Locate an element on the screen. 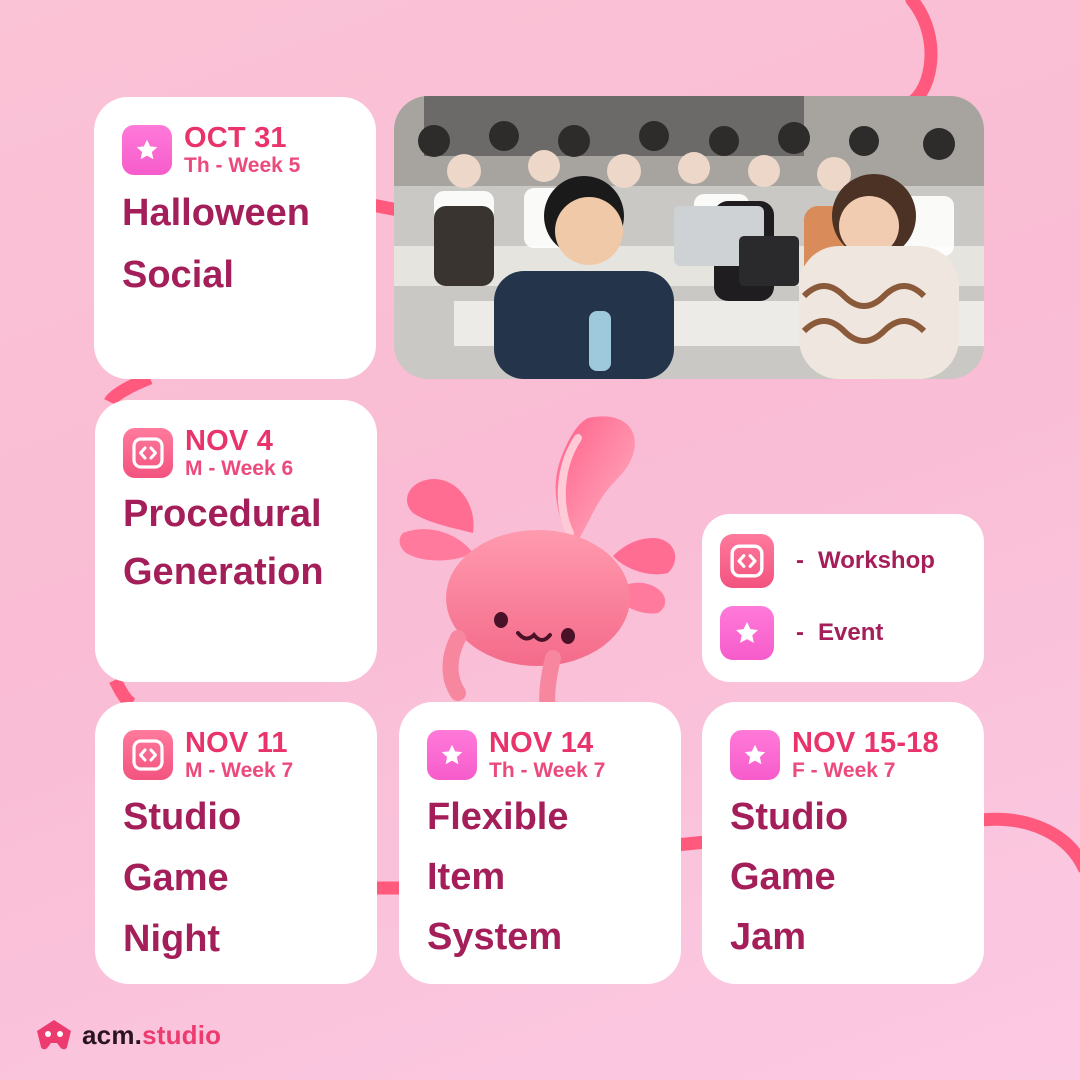 This screenshot has height=1080, width=1080. legend-row-event: - Event is located at coordinates (852, 633).